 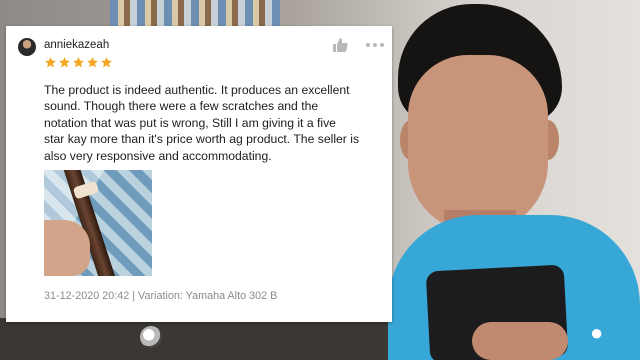 I want to click on more-options-icon, so click(x=375, y=45).